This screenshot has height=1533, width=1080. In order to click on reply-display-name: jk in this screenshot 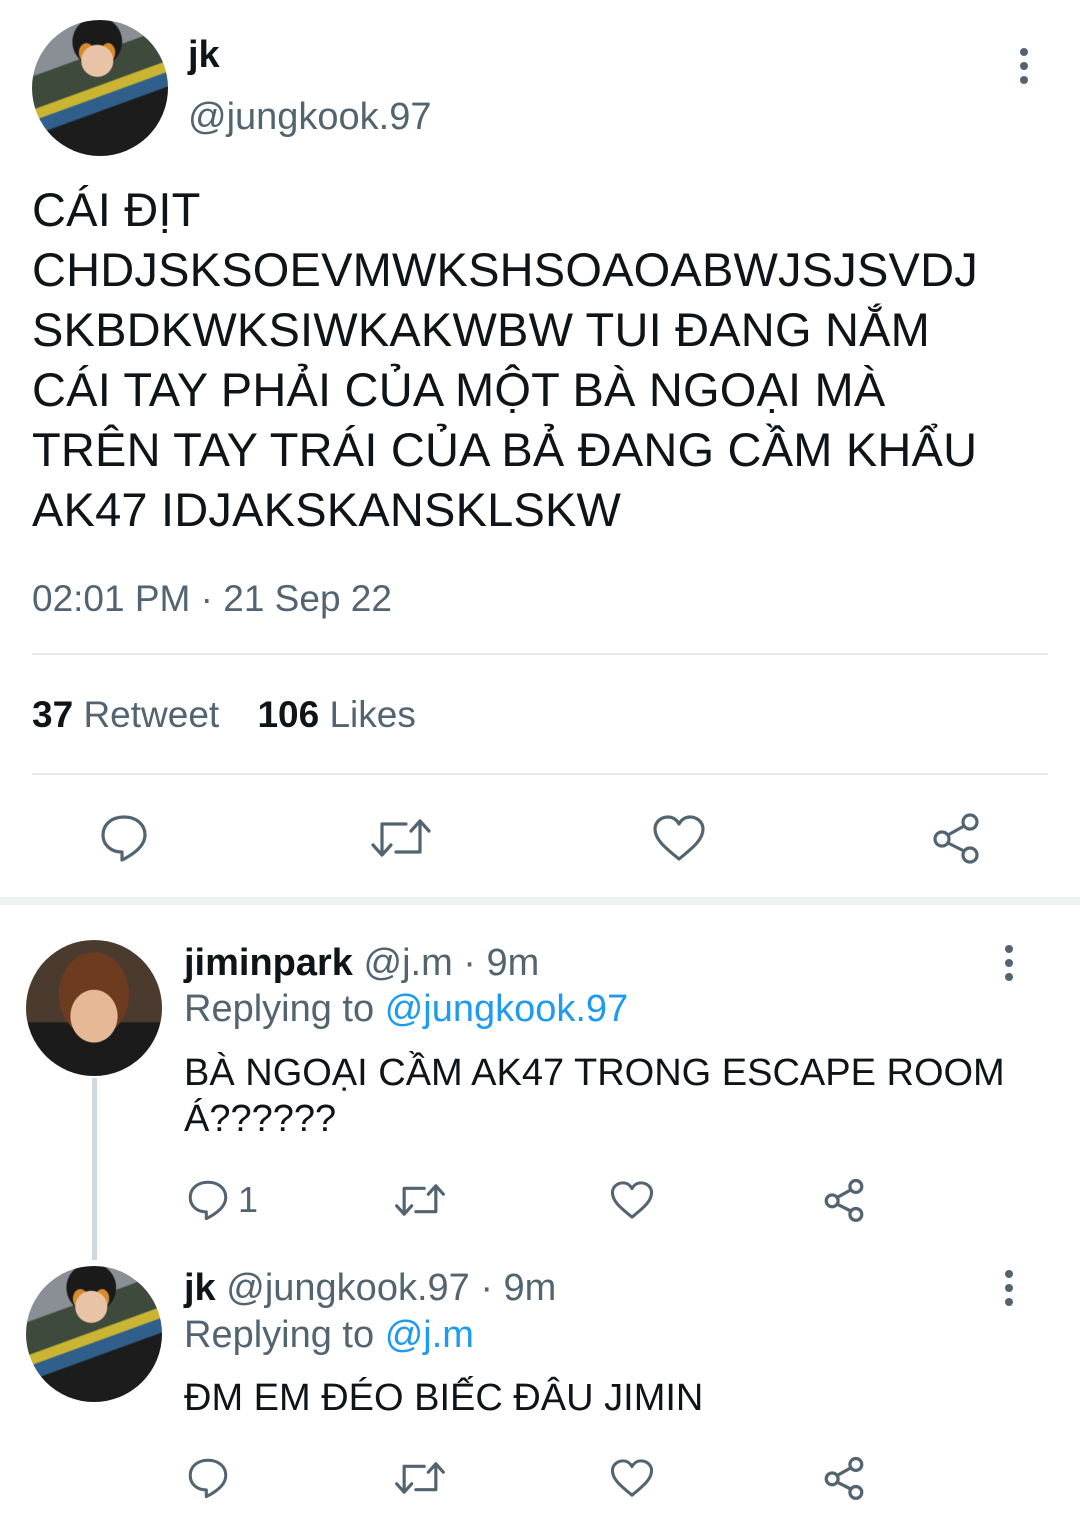, I will do `click(200, 1288)`.